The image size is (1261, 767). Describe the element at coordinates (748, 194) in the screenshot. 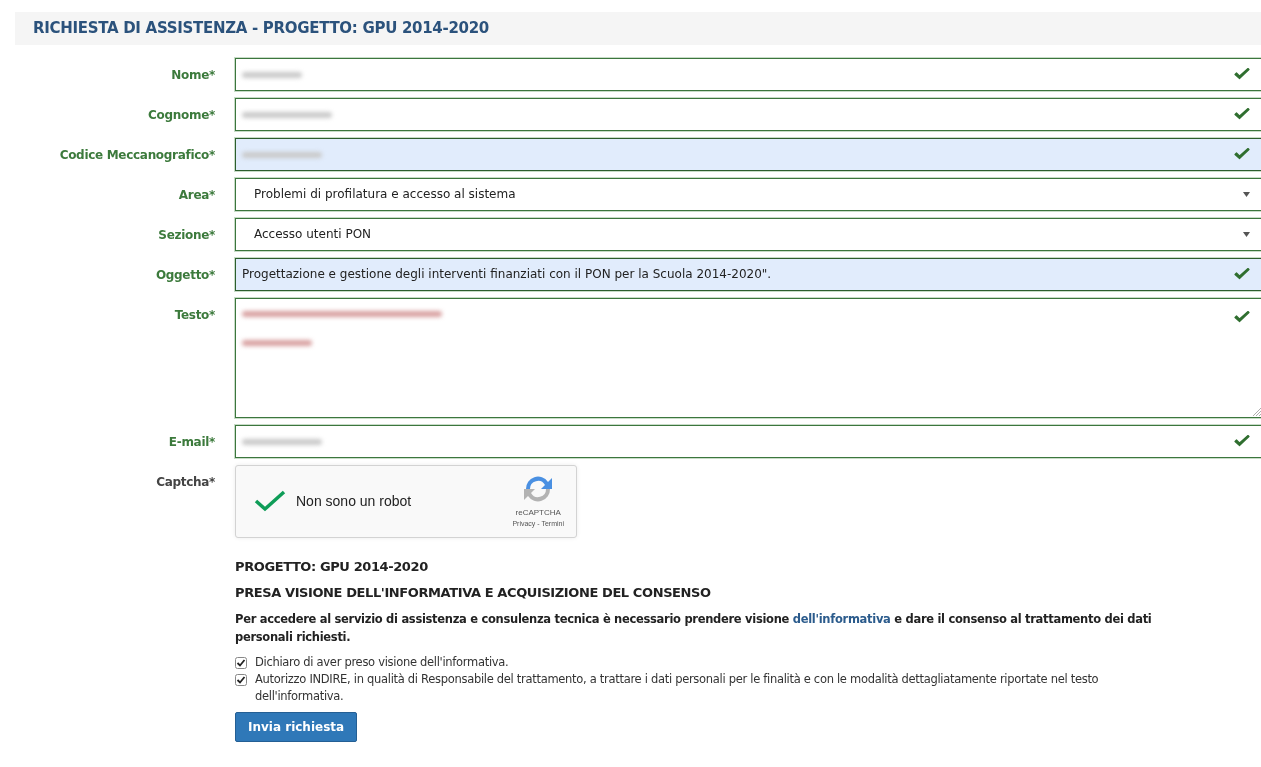

I see `dropdown: Problemi di profilatura e accesso al sistema` at that location.